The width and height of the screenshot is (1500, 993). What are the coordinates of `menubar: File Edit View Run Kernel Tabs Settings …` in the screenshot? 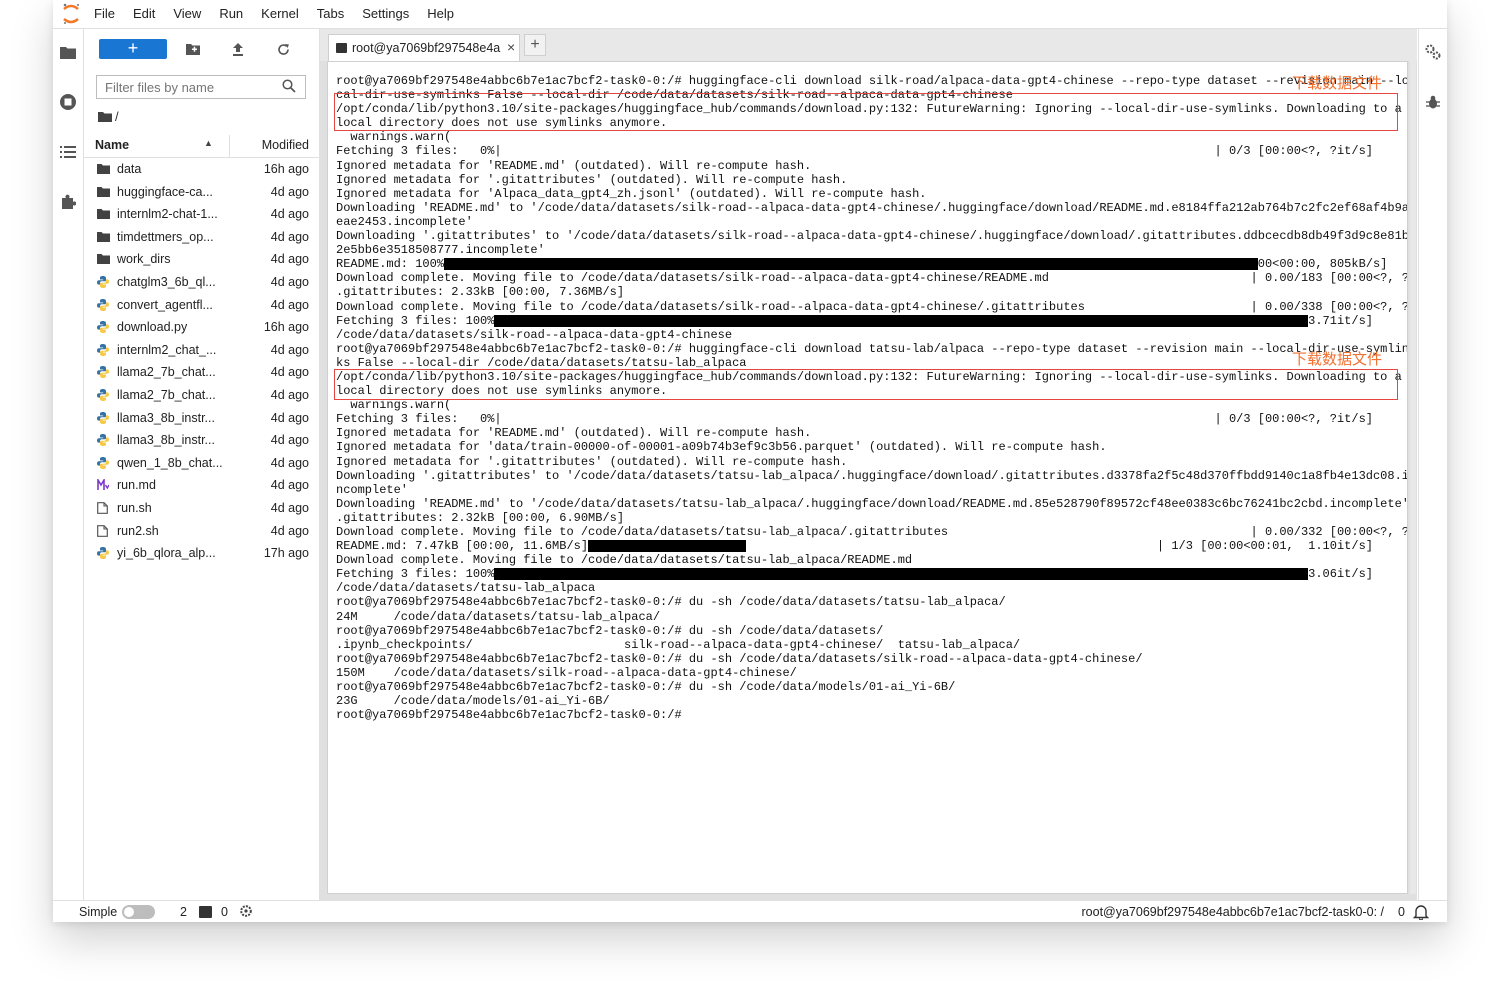 It's located at (750, 14).